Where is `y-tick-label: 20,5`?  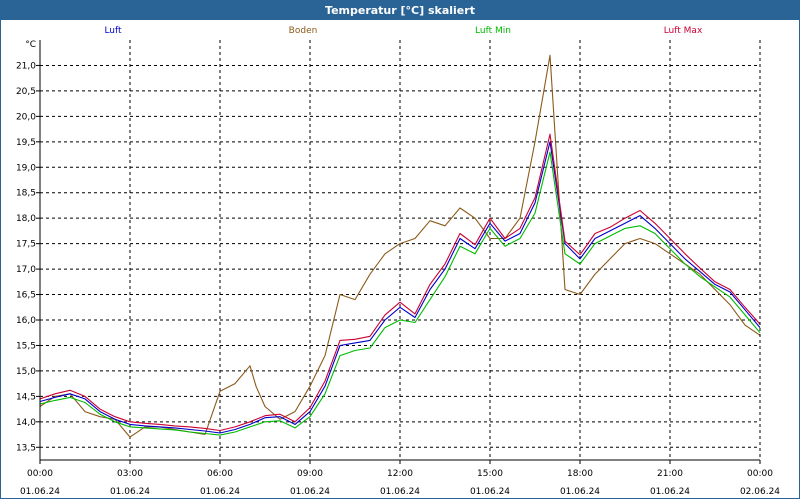 y-tick-label: 20,5 is located at coordinates (26, 92).